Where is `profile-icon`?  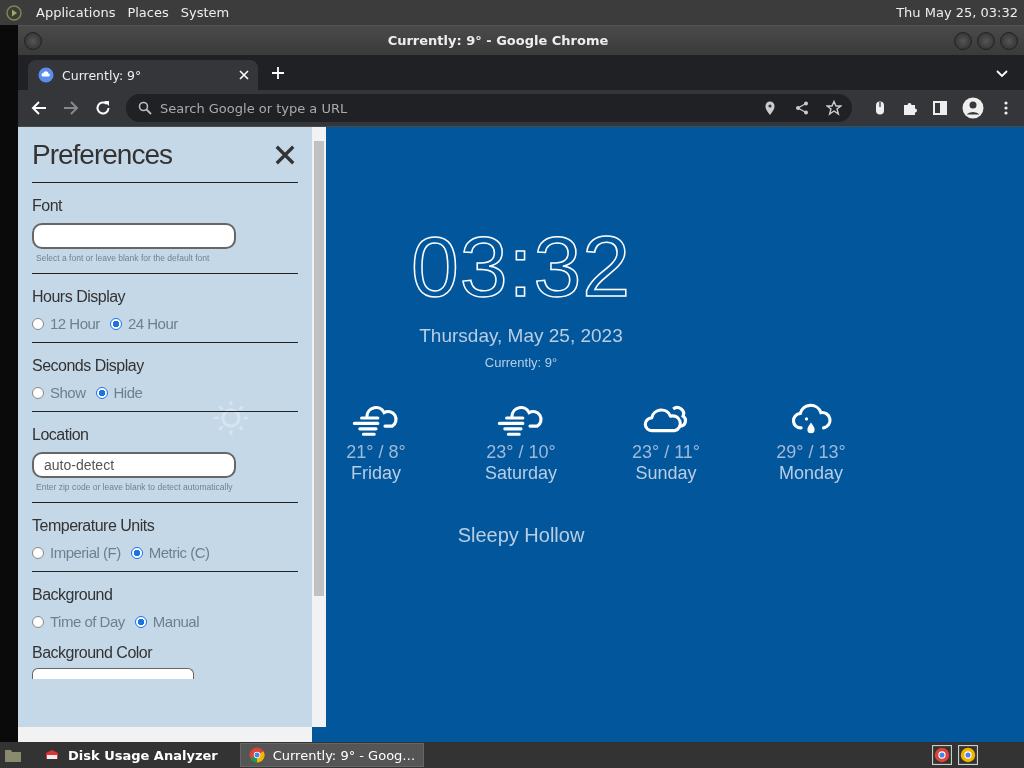
profile-icon is located at coordinates (973, 108).